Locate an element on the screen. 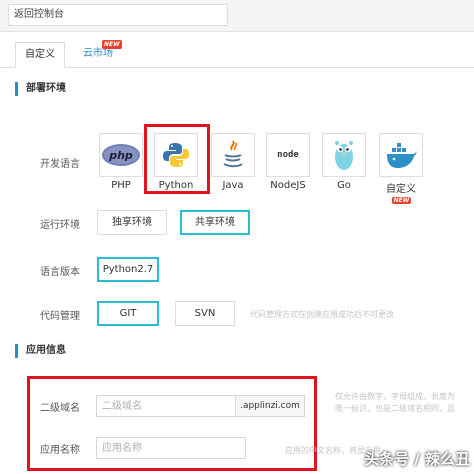  section-title-app-info: 应用信息 is located at coordinates (40, 351).